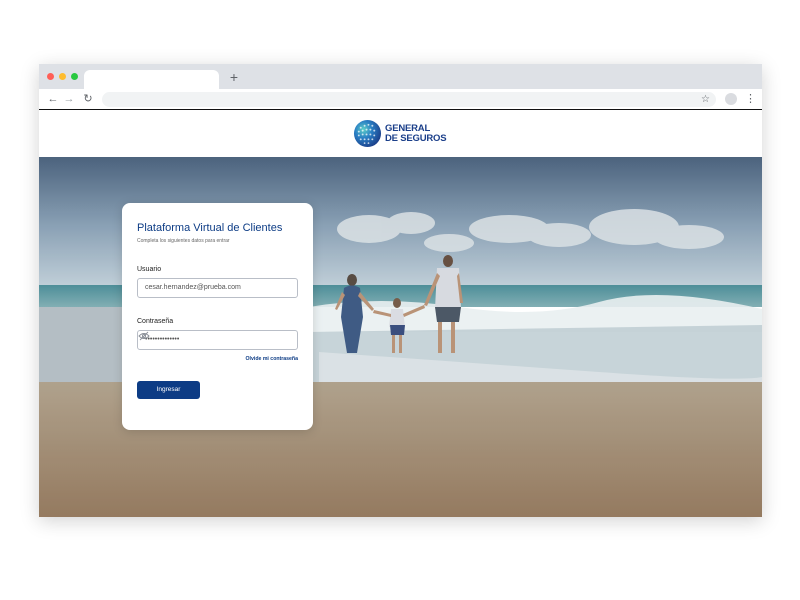 This screenshot has width=800, height=600. What do you see at coordinates (210, 228) in the screenshot?
I see `login-title: Plataforma Virtual de Clientes` at bounding box center [210, 228].